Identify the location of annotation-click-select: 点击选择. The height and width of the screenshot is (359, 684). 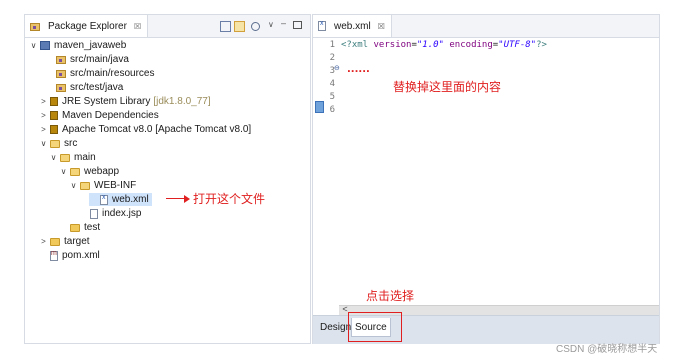
(390, 296).